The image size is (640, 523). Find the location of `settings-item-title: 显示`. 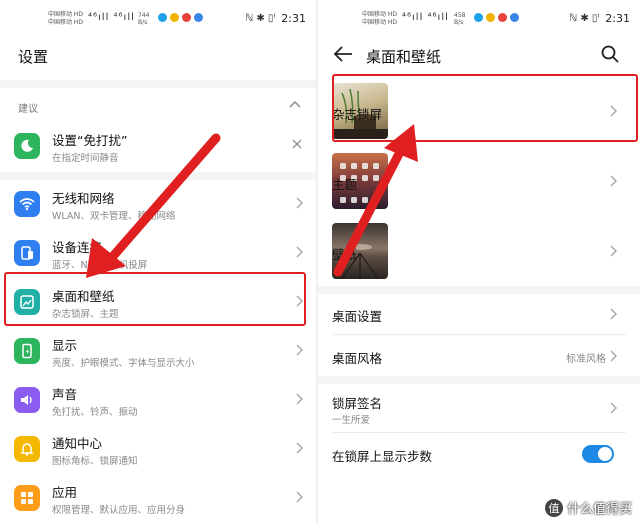

settings-item-title: 显示 is located at coordinates (65, 345).